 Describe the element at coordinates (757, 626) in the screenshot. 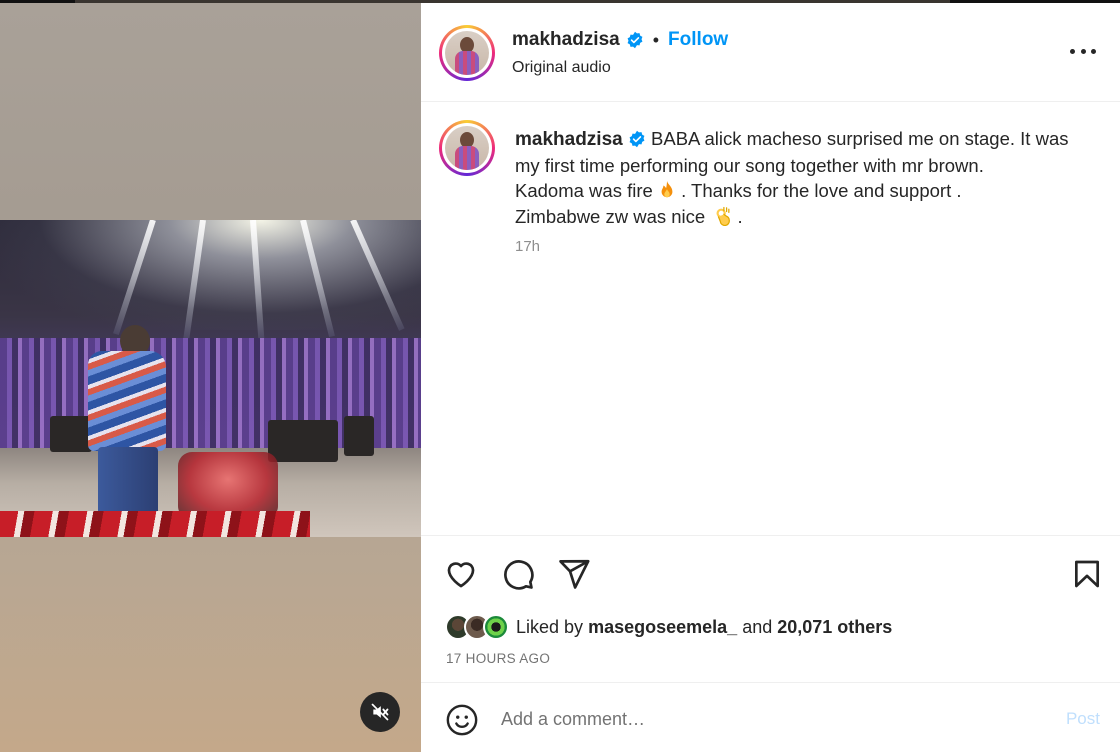

I see `liked-by-and: and` at that location.